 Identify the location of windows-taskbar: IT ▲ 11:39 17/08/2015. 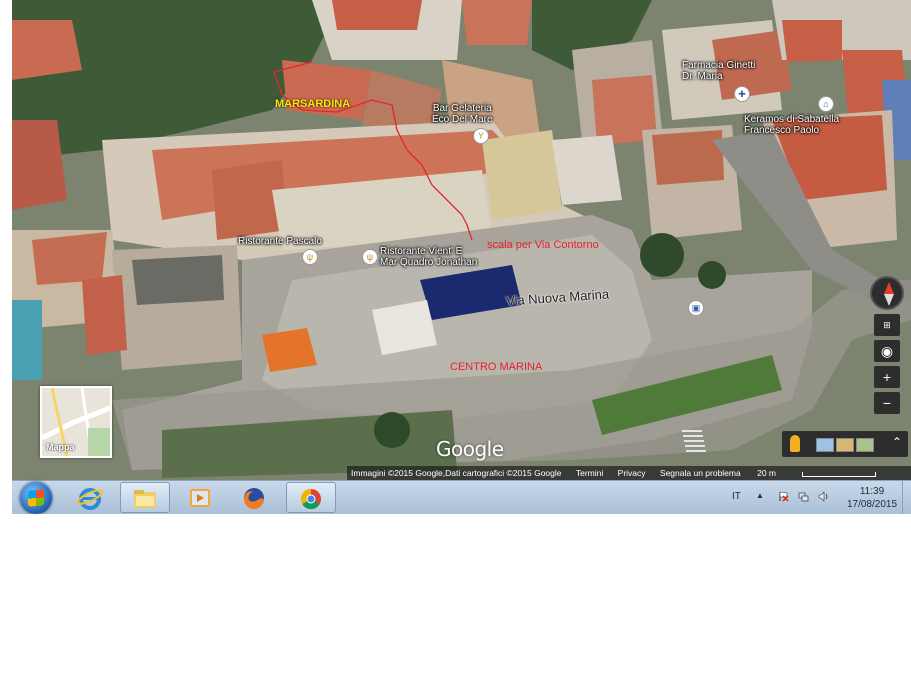
(461, 497).